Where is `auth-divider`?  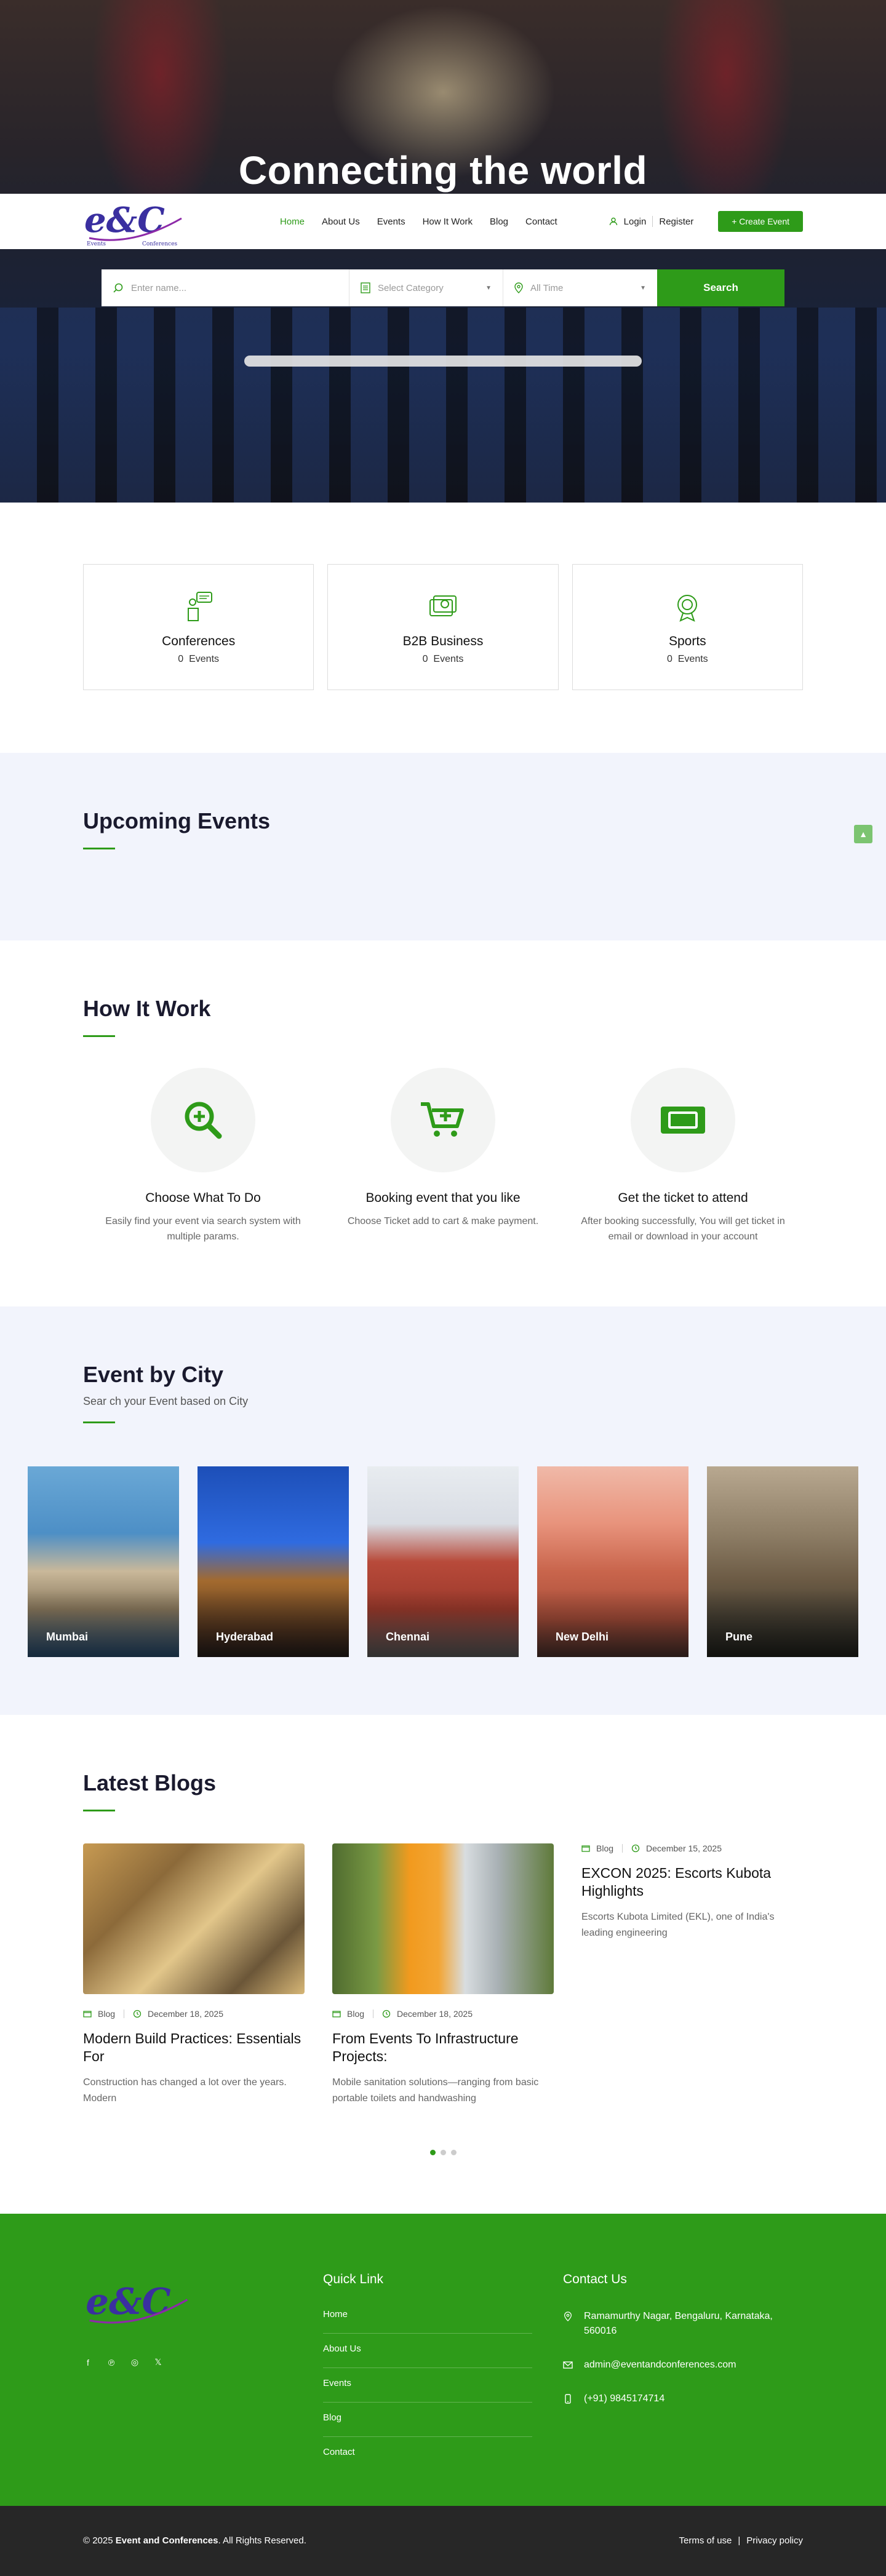
auth-divider is located at coordinates (653, 221).